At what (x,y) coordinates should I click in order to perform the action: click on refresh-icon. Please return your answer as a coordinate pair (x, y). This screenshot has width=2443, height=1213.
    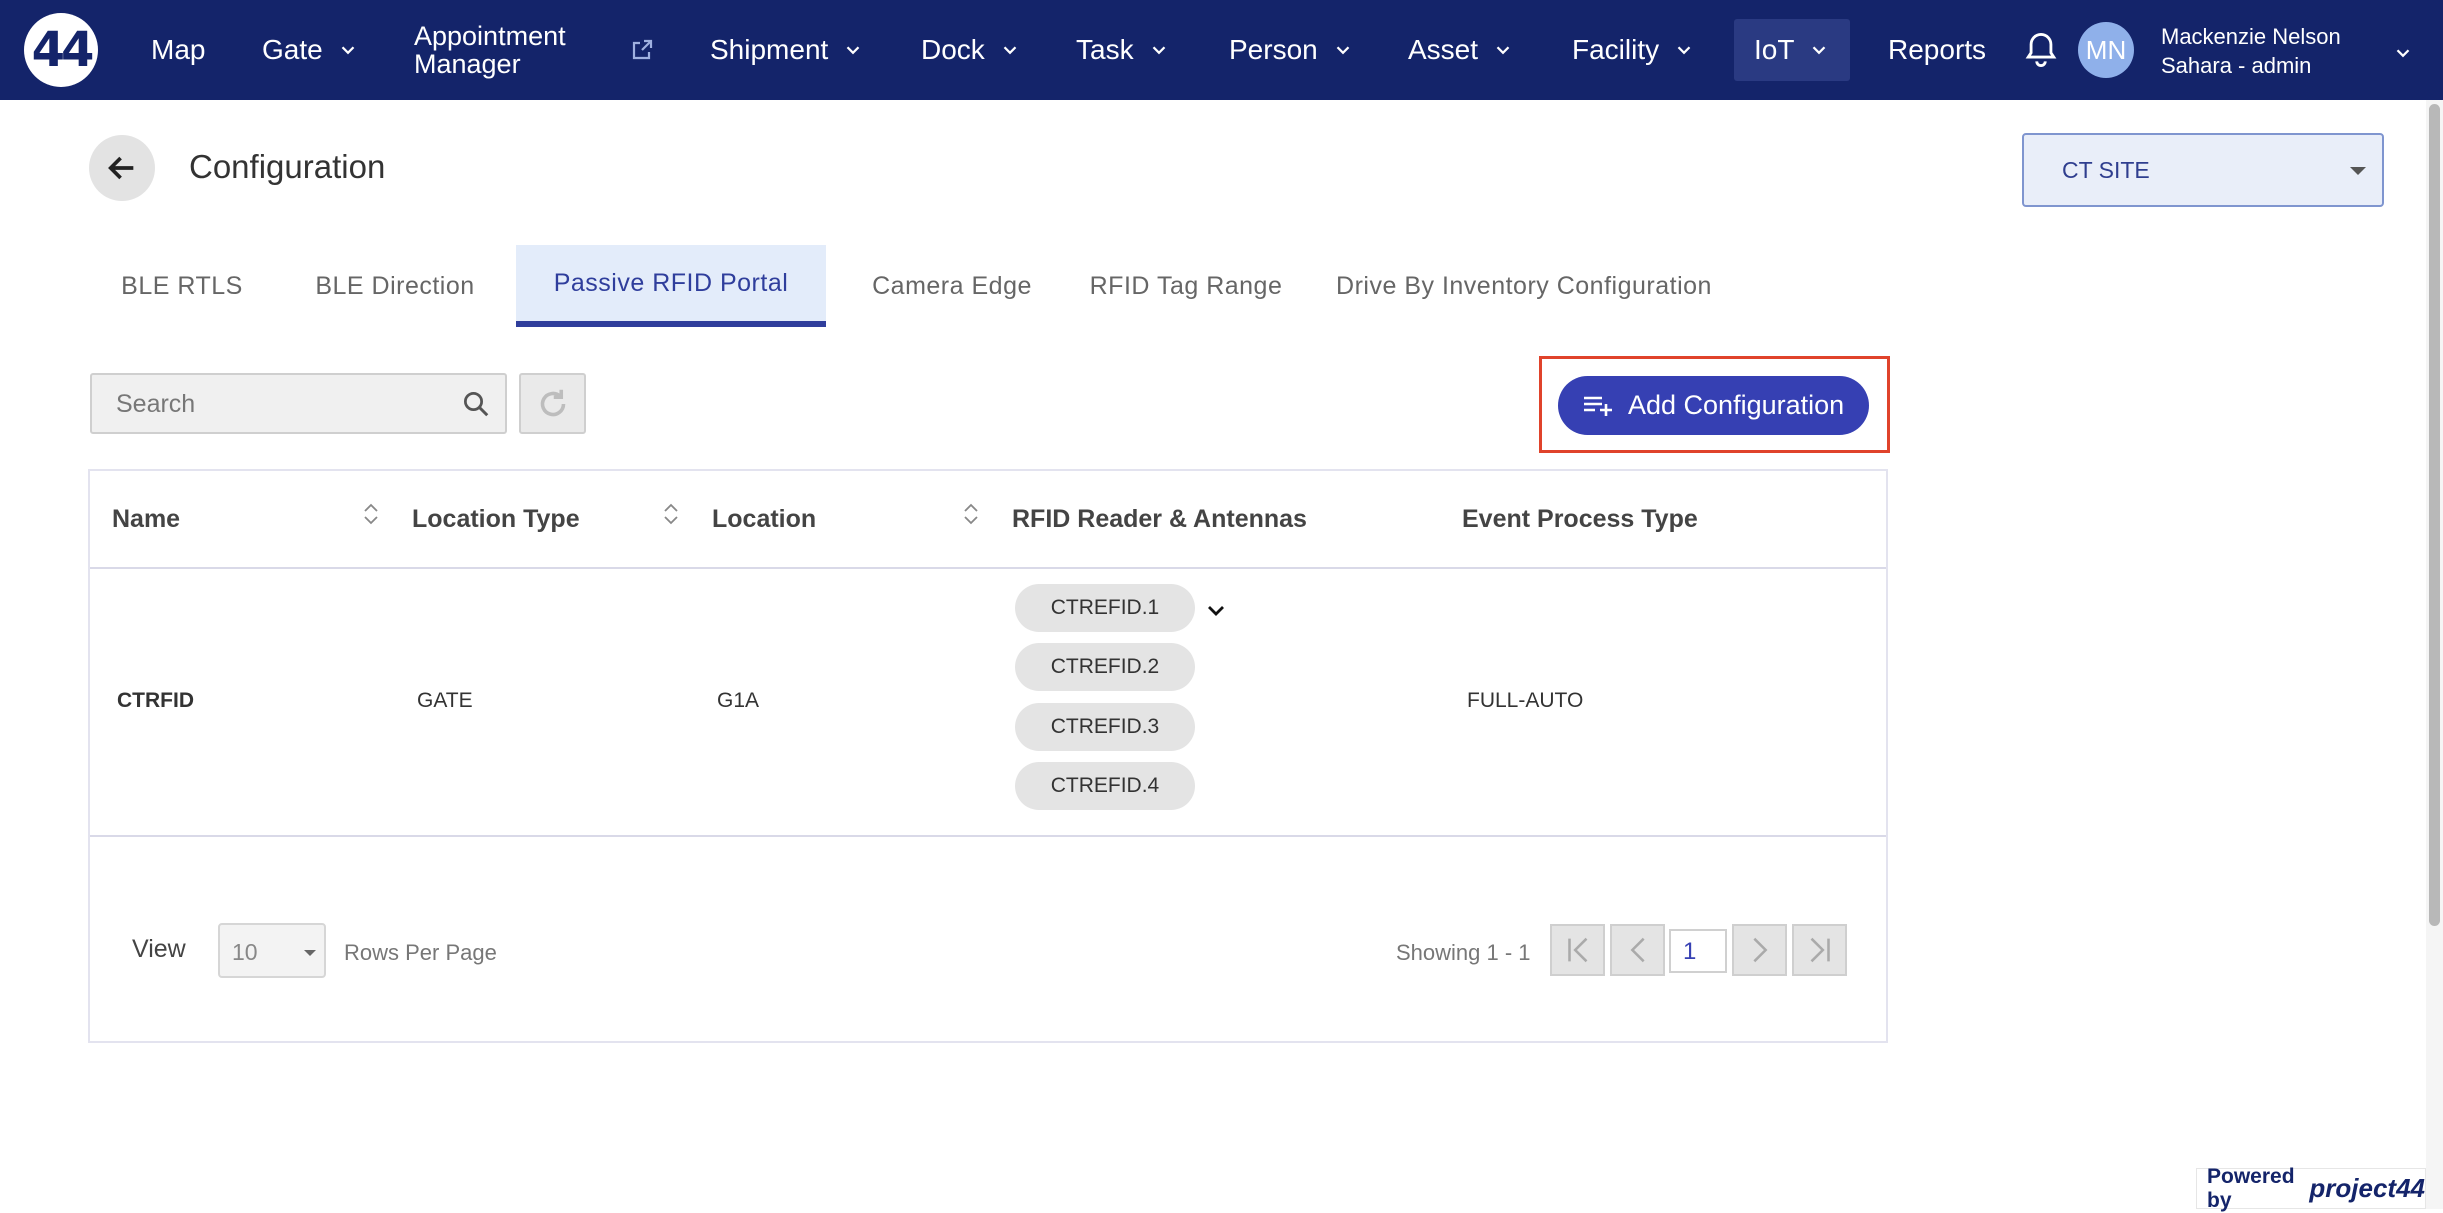
    Looking at the image, I should click on (552, 402).